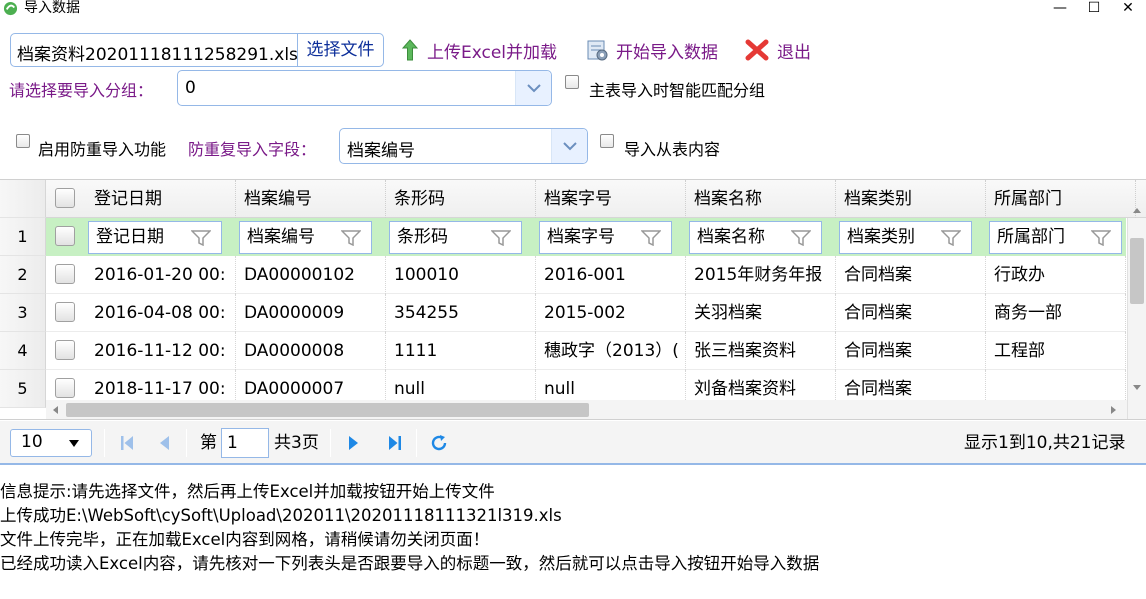  I want to click on column-header: 档案编号, so click(311, 199).